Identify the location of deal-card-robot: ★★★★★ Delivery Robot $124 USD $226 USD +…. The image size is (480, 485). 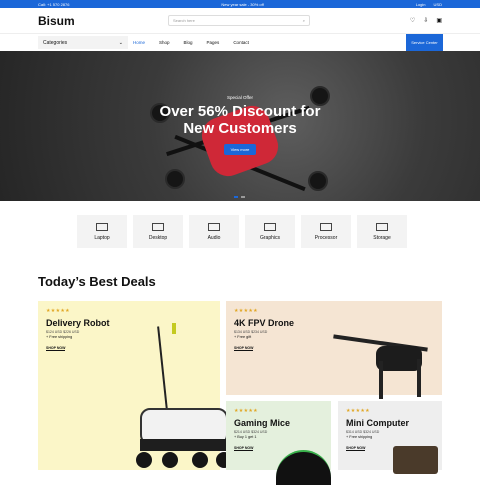
(135, 385).